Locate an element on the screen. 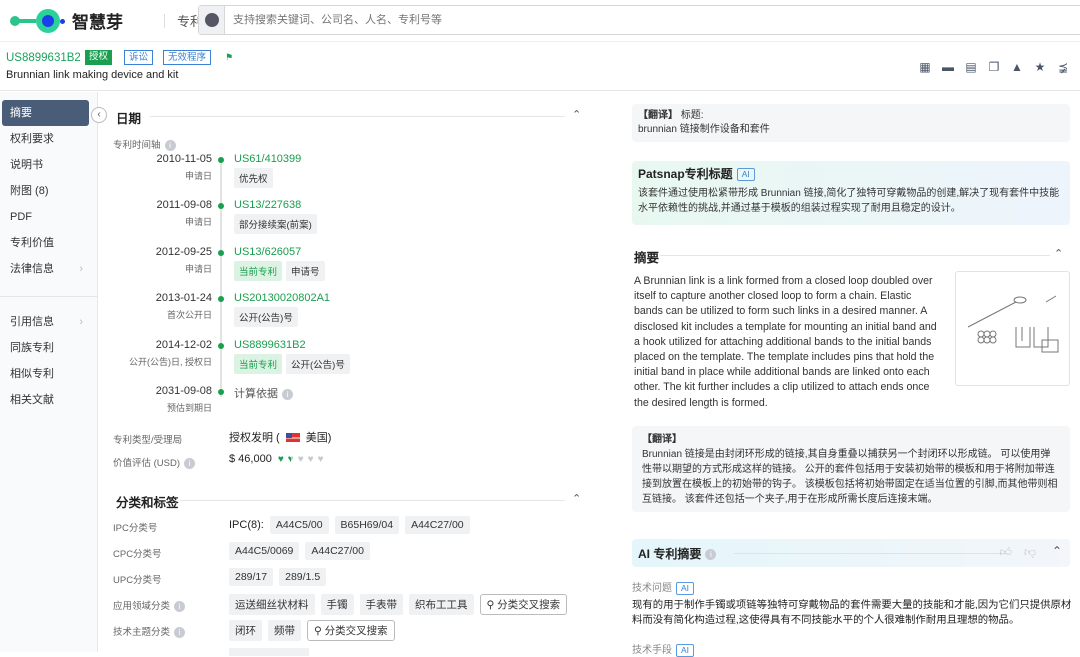 The width and height of the screenshot is (1080, 657). patent-number: US8899631B2 is located at coordinates (43, 58).